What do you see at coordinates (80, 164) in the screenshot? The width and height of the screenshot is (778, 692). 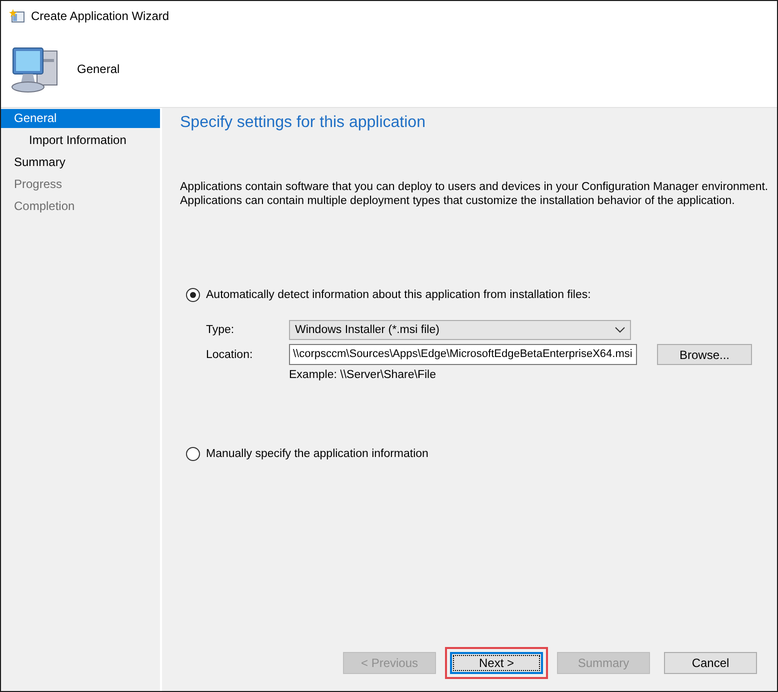 I see `wizard-step: Summary` at bounding box center [80, 164].